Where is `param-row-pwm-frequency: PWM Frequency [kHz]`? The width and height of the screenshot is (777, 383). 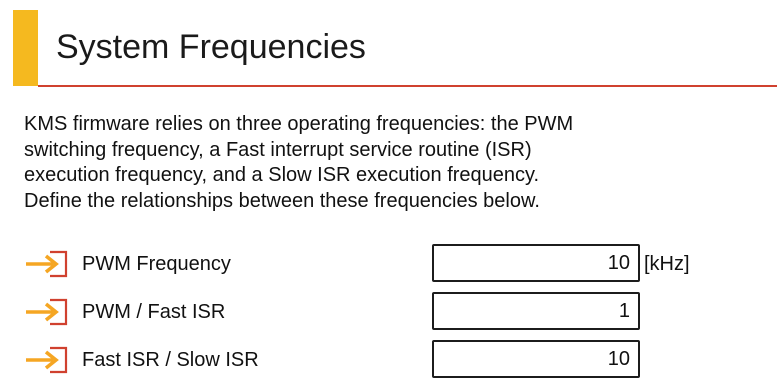
param-row-pwm-frequency: PWM Frequency [kHz] is located at coordinates (388, 264).